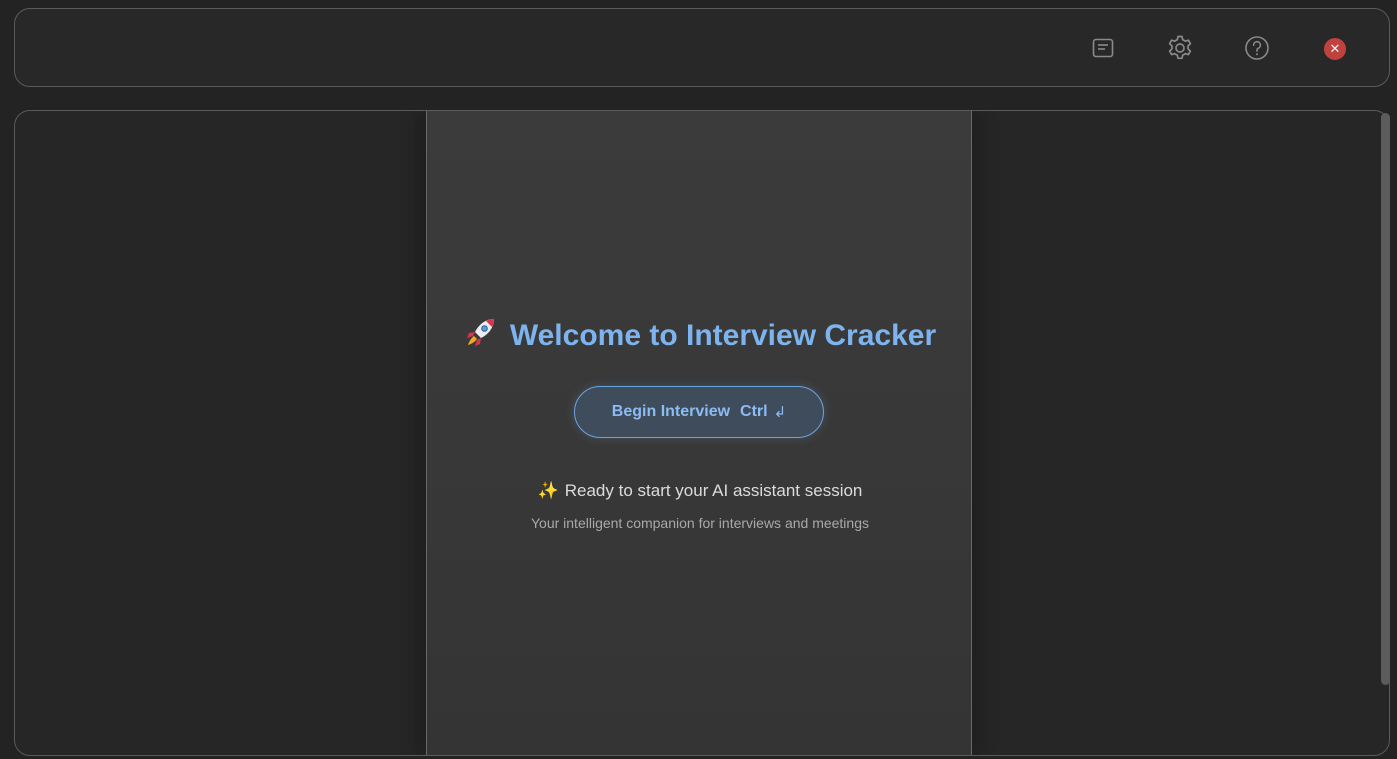  What do you see at coordinates (723, 335) in the screenshot?
I see `welcome-title: Welcome to Interview Cracker` at bounding box center [723, 335].